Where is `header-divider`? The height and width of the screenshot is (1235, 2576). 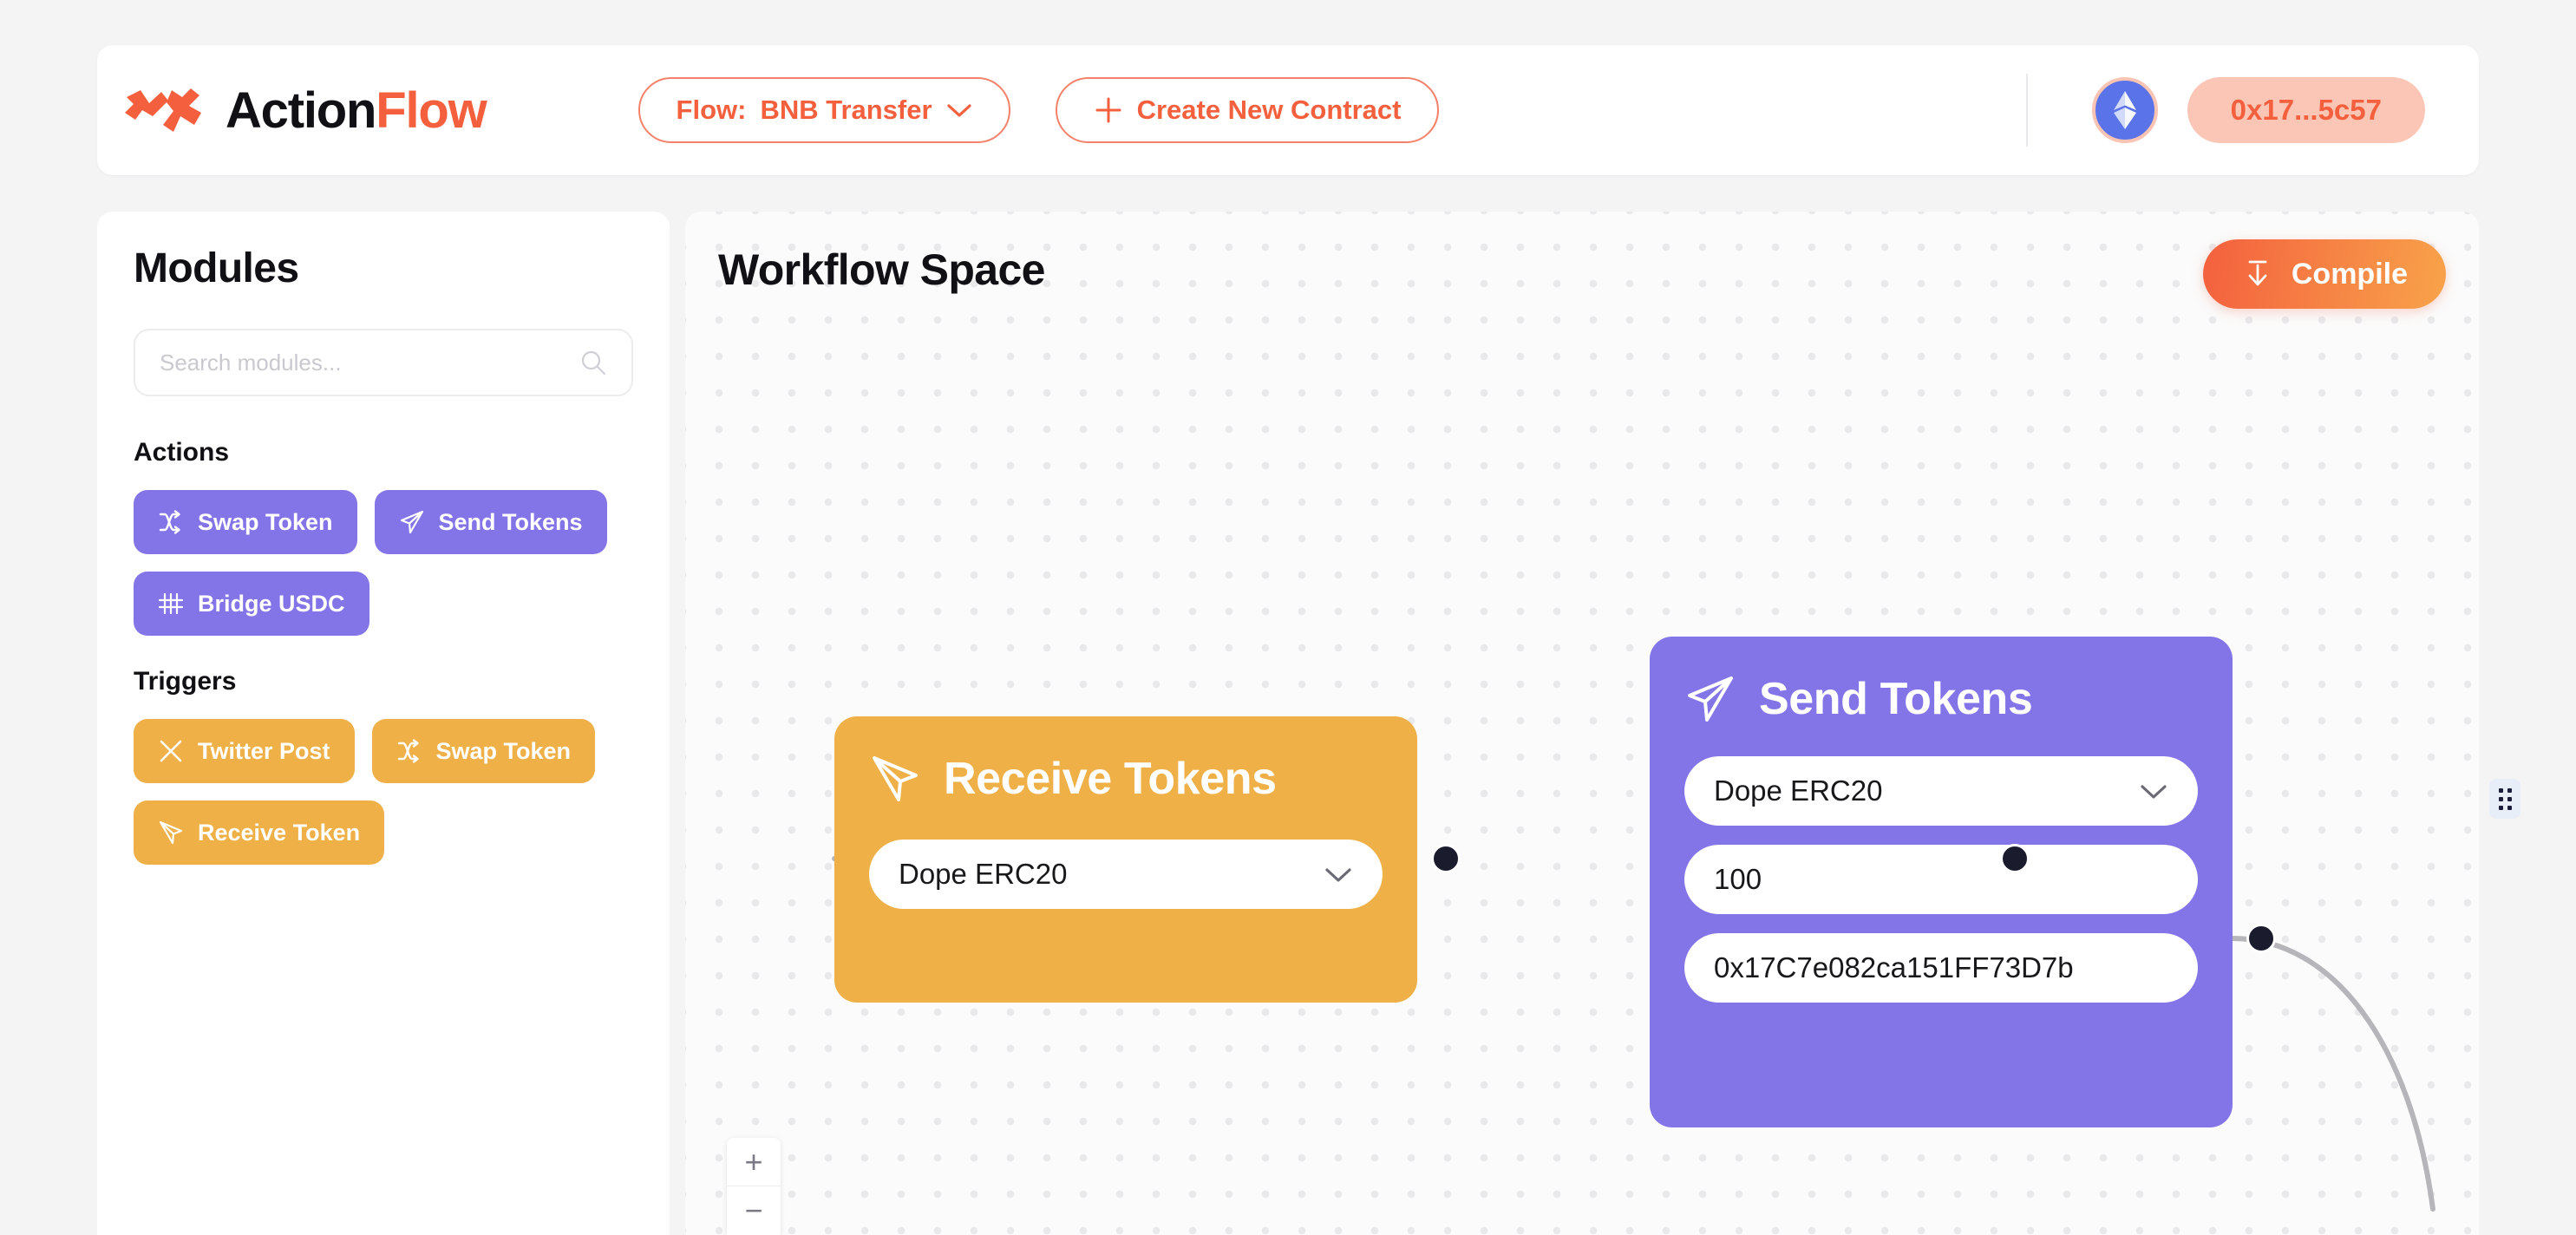 header-divider is located at coordinates (2026, 110).